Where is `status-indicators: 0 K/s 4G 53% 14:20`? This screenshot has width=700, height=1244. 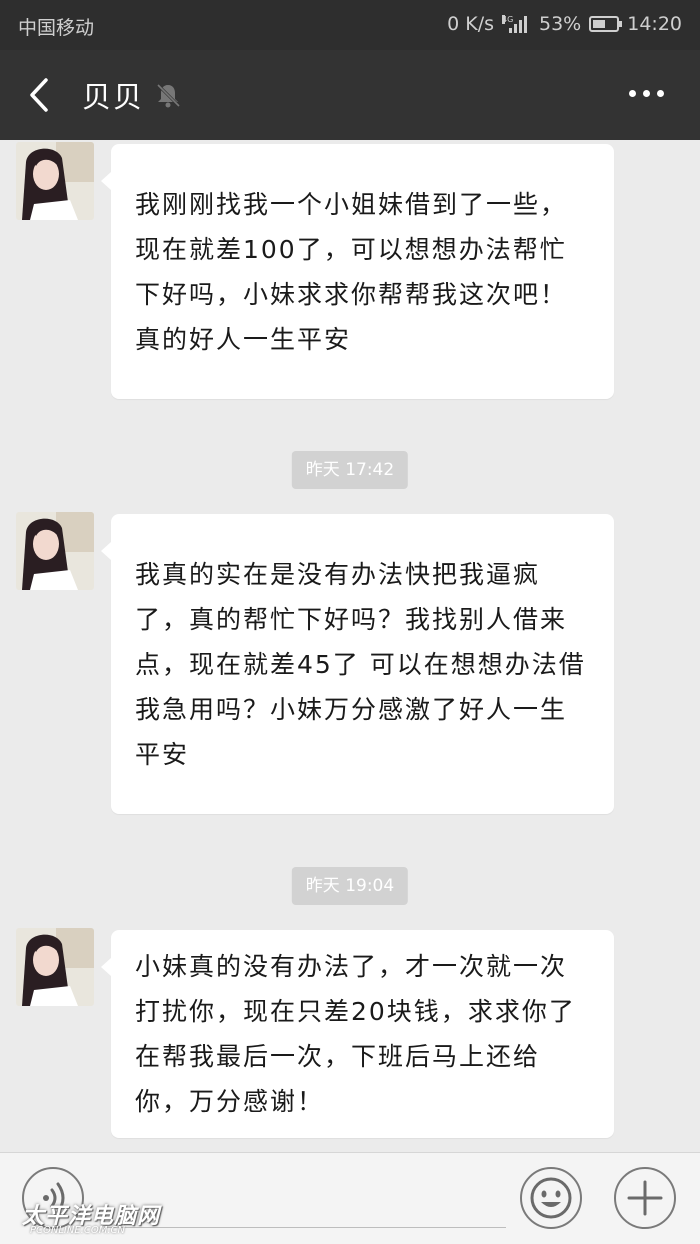
status-indicators: 0 K/s 4G 53% 14:20 is located at coordinates (564, 24).